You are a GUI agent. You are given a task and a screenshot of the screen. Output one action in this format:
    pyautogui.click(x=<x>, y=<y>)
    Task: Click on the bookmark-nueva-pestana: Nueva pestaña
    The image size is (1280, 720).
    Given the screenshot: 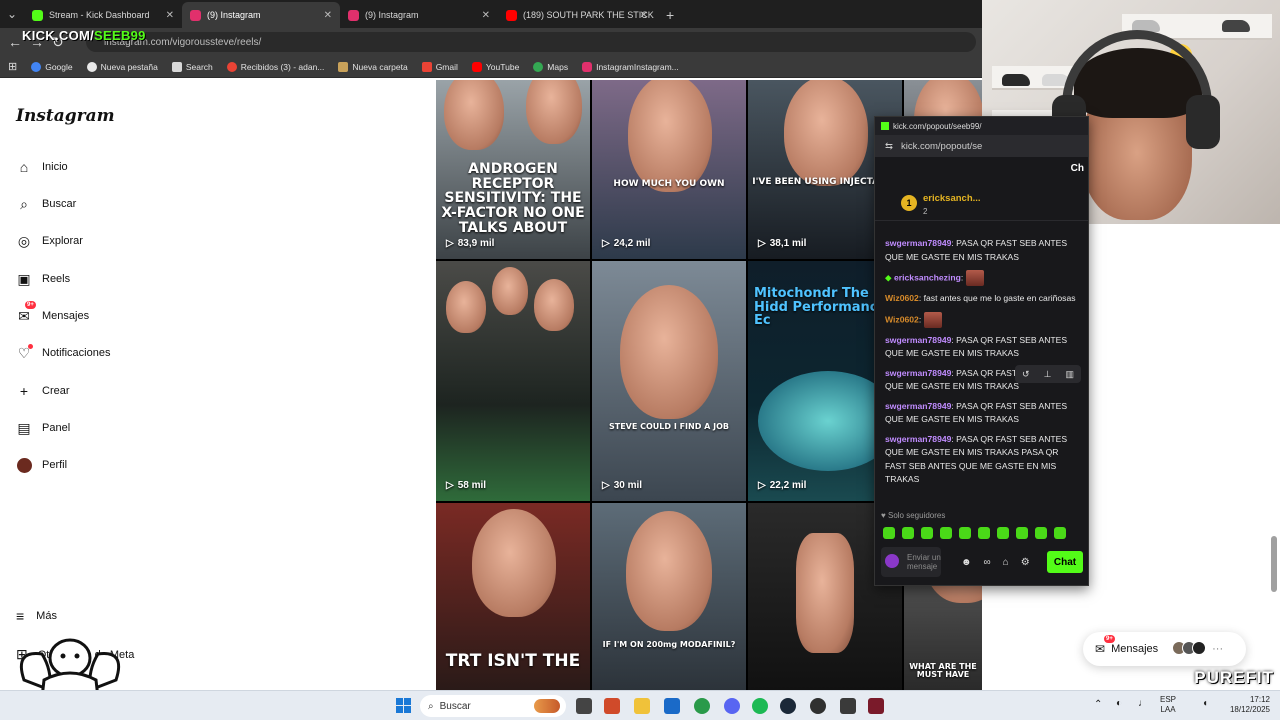 What is the action you would take?
    pyautogui.click(x=122, y=66)
    